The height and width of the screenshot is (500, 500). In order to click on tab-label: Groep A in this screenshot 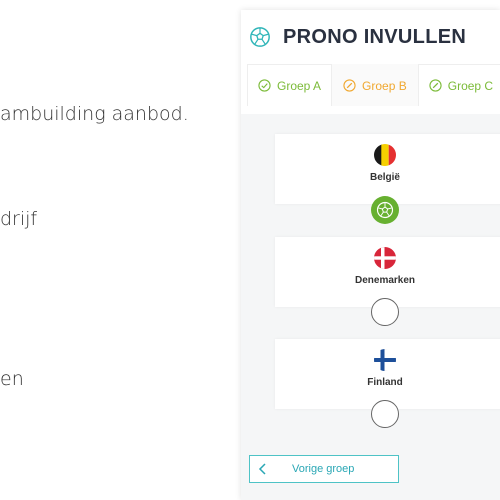, I will do `click(299, 85)`.